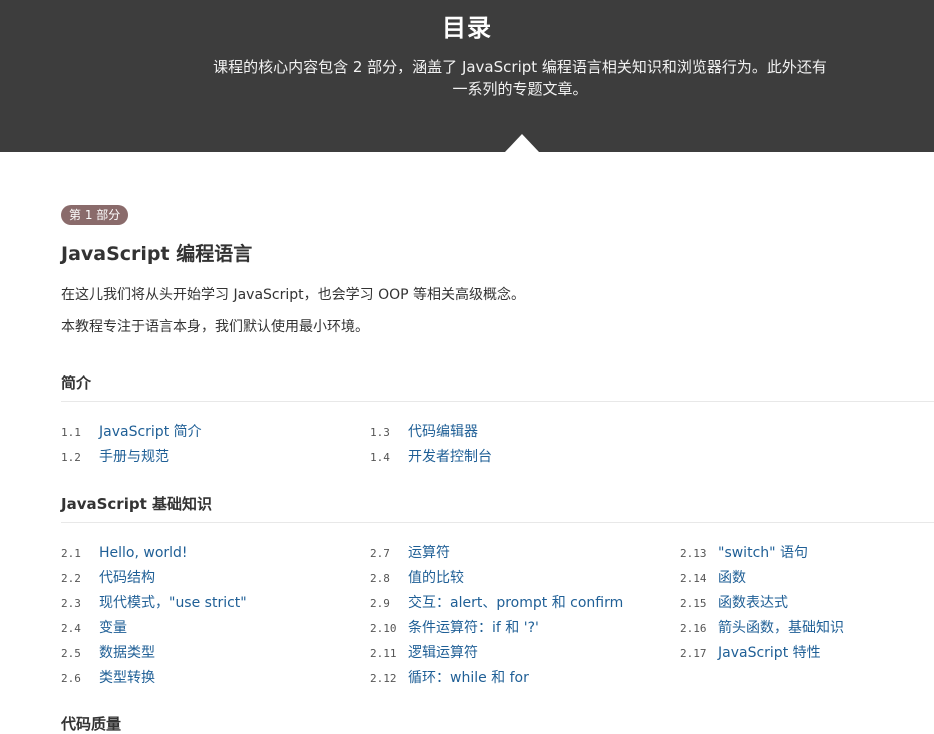  Describe the element at coordinates (436, 578) in the screenshot. I see `toc-item-link: 值的比较` at that location.